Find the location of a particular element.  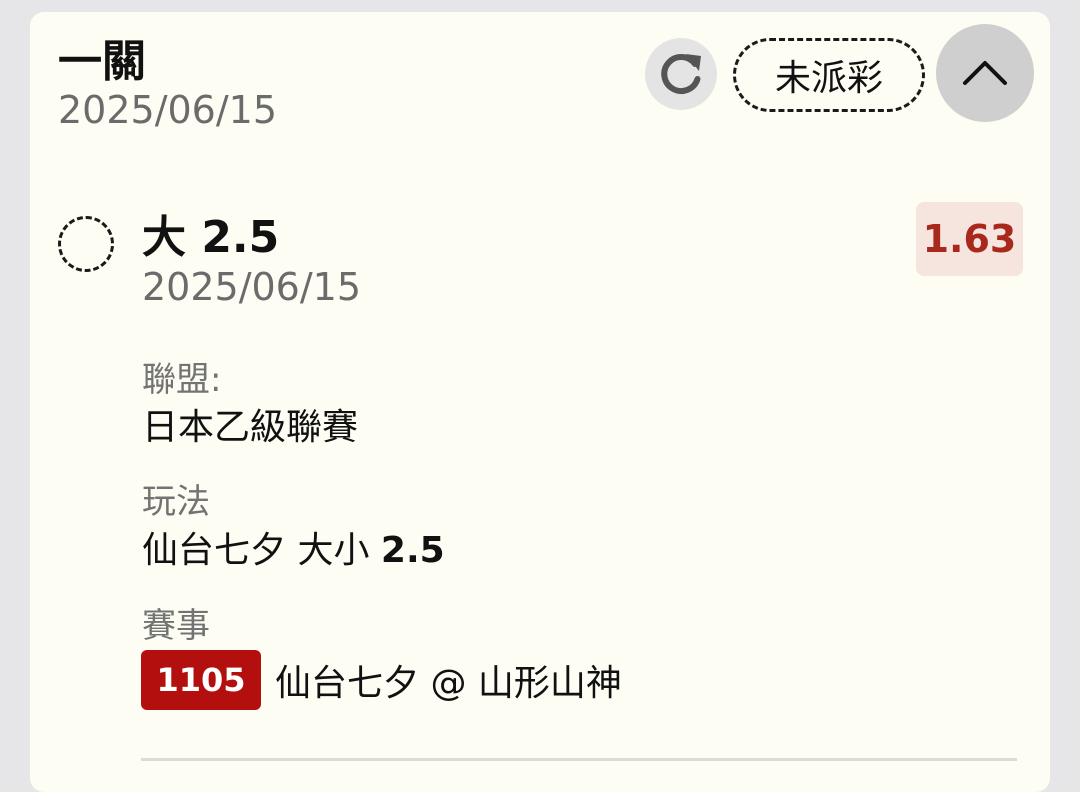

selection-date: 2025/06/15 is located at coordinates (252, 287).